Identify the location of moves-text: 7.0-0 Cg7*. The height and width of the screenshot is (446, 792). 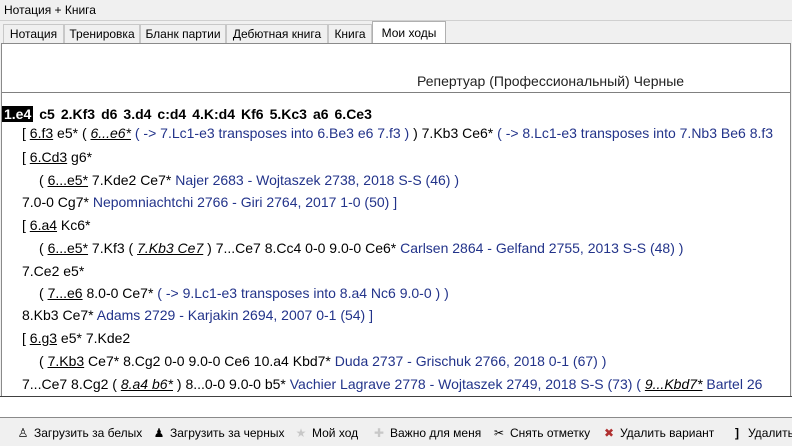
(55, 202).